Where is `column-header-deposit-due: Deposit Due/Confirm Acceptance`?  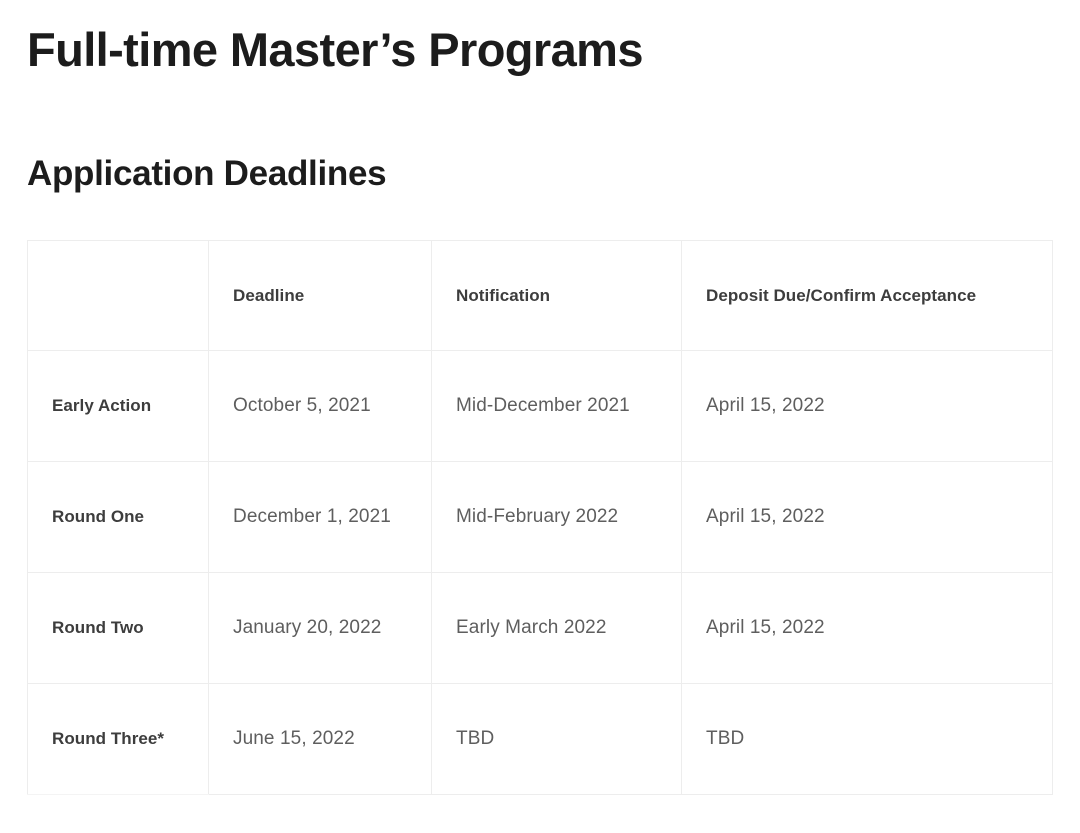 column-header-deposit-due: Deposit Due/Confirm Acceptance is located at coordinates (867, 296).